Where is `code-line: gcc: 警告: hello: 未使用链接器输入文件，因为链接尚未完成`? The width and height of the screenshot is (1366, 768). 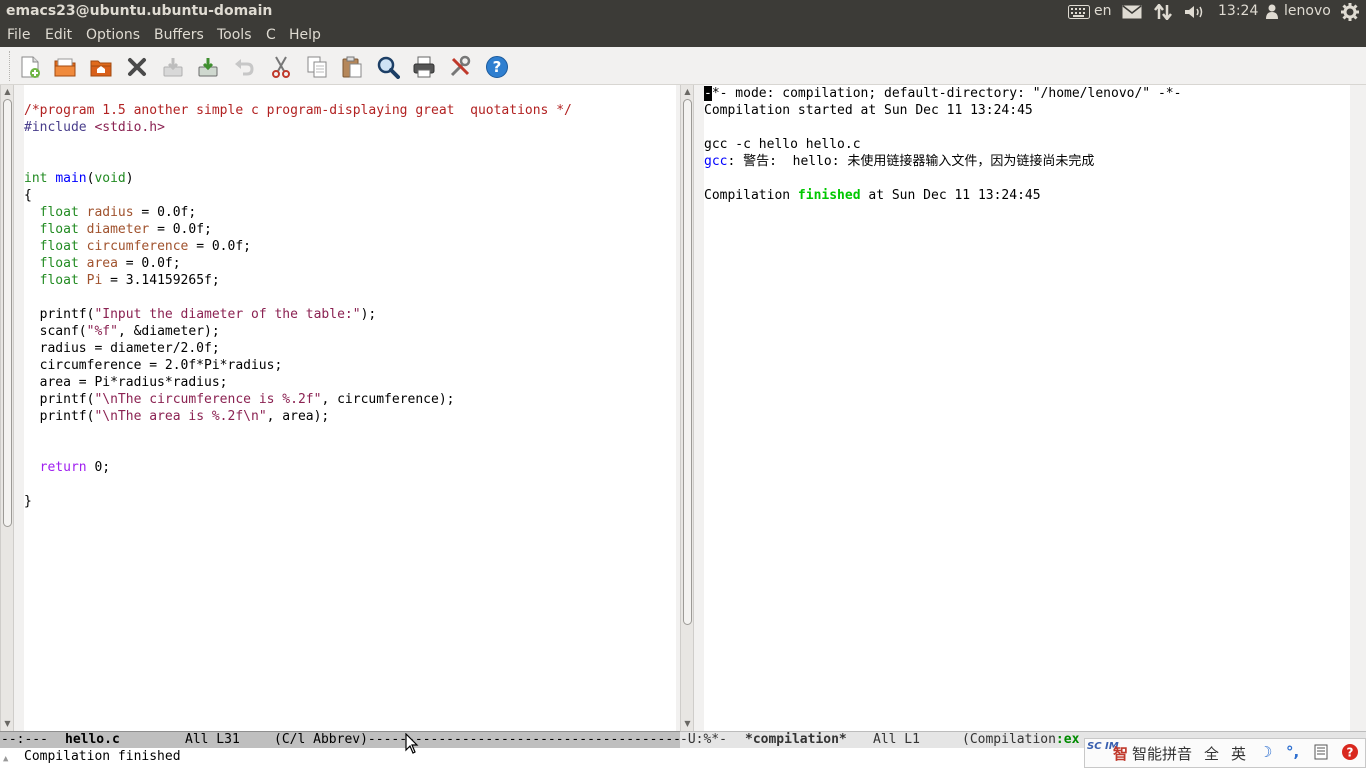
code-line: gcc: 警告: hello: 未使用链接器输入文件，因为链接尚未完成 is located at coordinates (899, 161).